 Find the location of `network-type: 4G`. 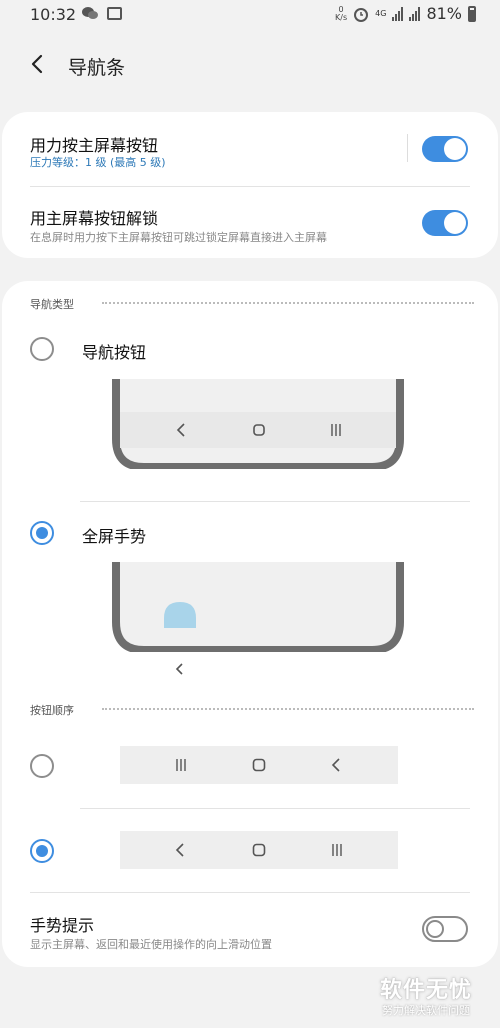

network-type: 4G is located at coordinates (381, 13).